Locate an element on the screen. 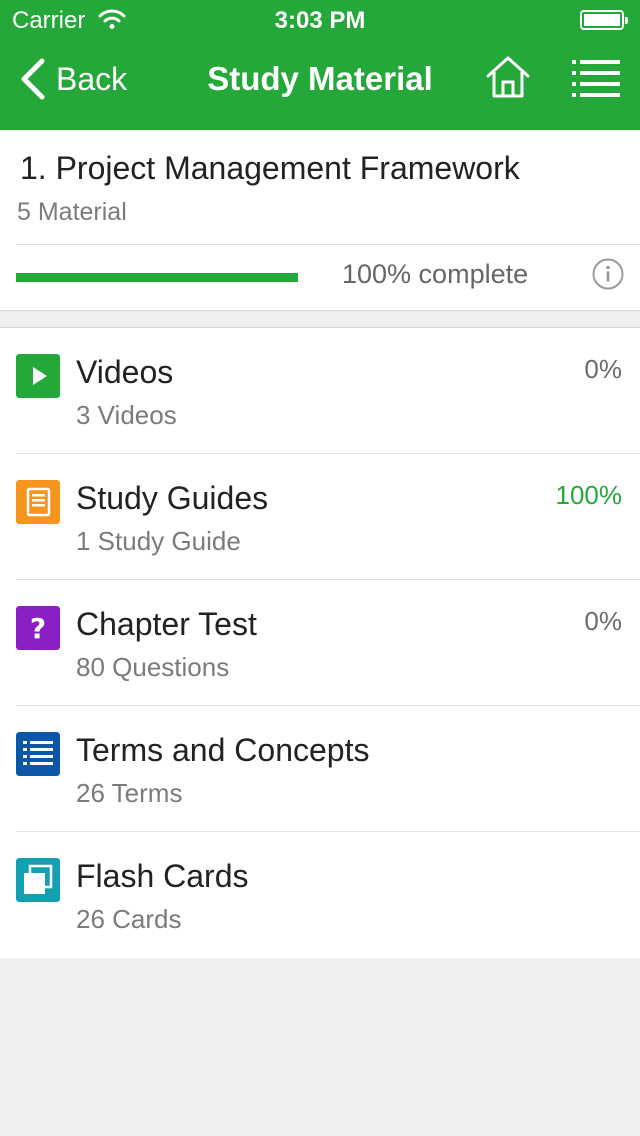  item-title: Study Guides is located at coordinates (172, 498).